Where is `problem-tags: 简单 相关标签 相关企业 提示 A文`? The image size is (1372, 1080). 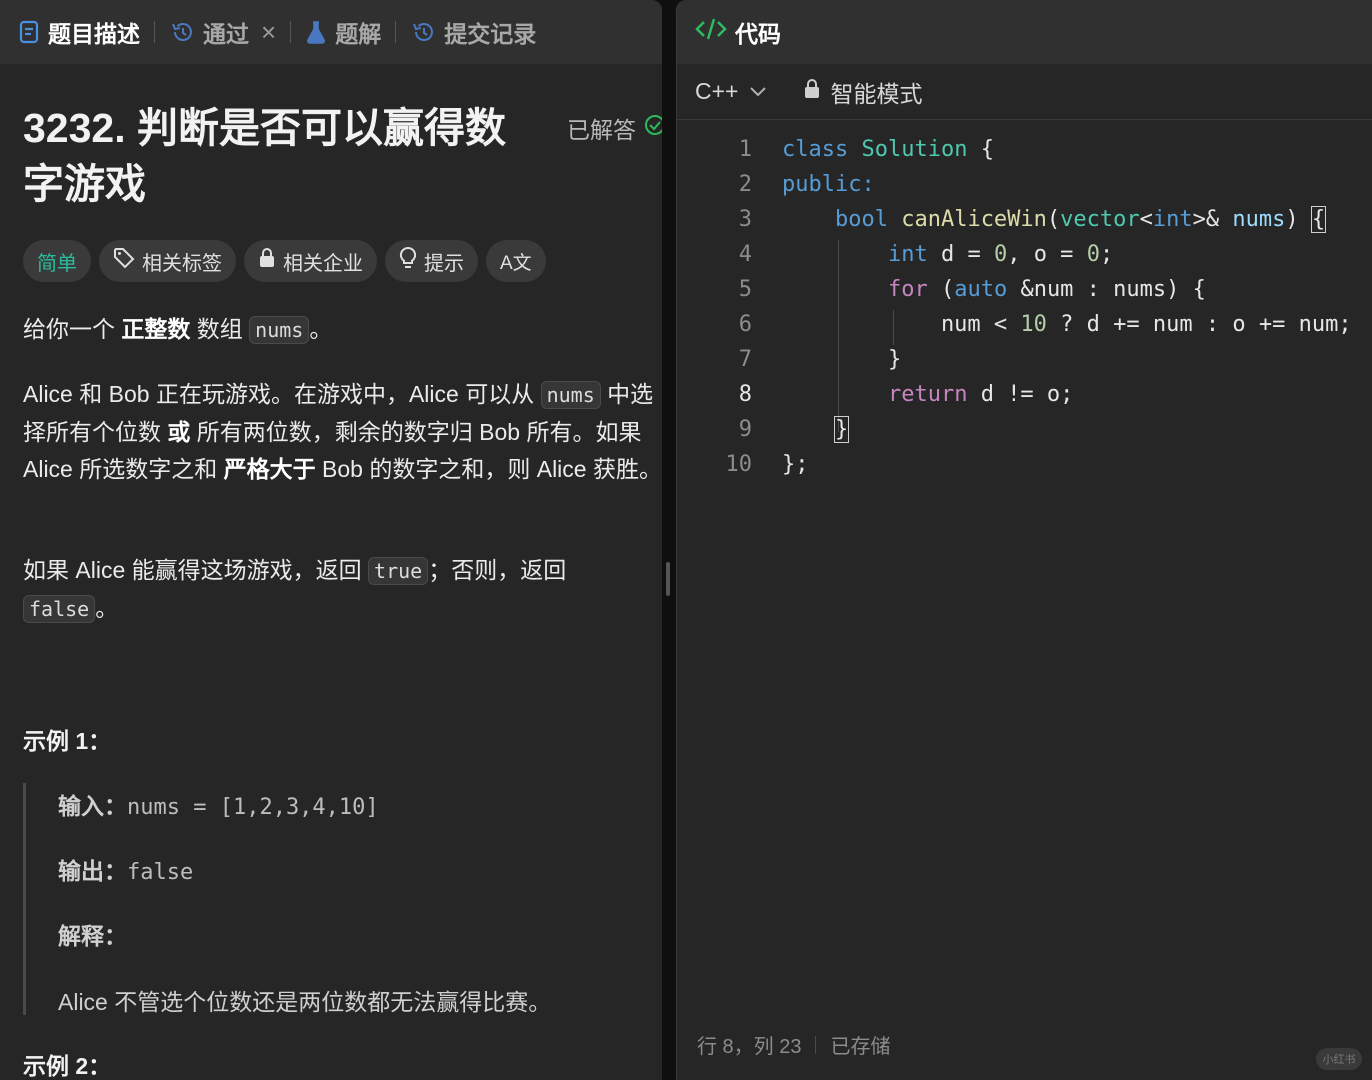
problem-tags: 简单 相关标签 相关企业 提示 A文 is located at coordinates (284, 261).